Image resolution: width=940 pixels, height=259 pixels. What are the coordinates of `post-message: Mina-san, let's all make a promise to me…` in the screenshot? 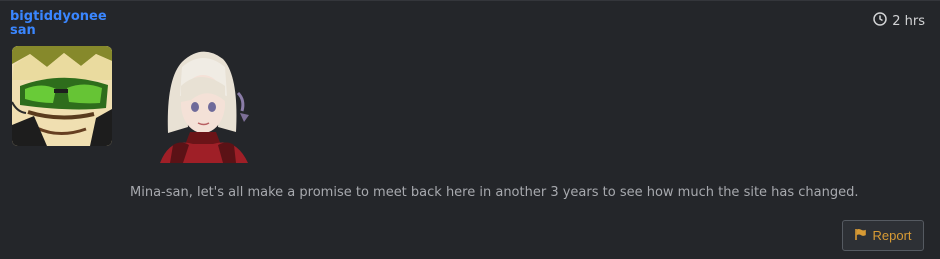 It's located at (494, 192).